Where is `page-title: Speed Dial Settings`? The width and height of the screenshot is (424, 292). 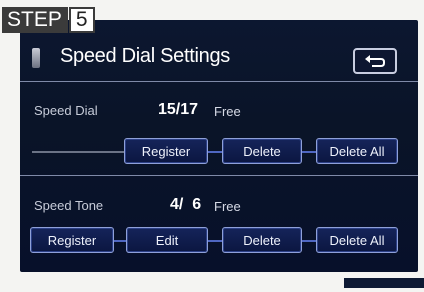
page-title: Speed Dial Settings is located at coordinates (145, 56).